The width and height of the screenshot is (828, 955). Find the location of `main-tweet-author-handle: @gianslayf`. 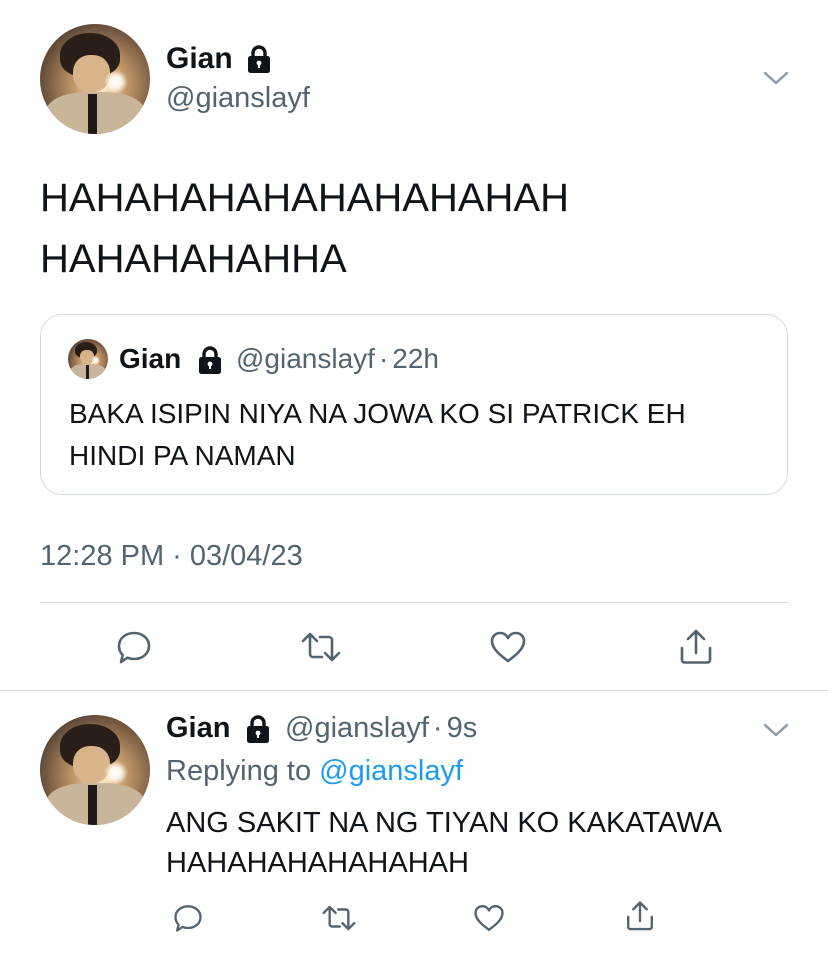

main-tweet-author-handle: @gianslayf is located at coordinates (238, 98).